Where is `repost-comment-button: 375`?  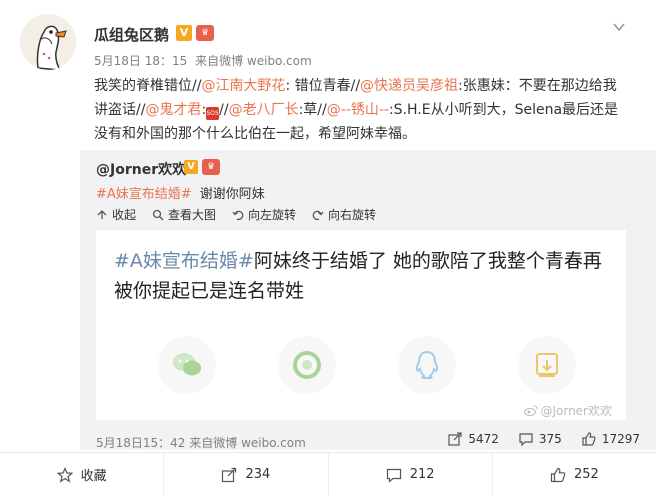 repost-comment-button: 375 is located at coordinates (540, 439).